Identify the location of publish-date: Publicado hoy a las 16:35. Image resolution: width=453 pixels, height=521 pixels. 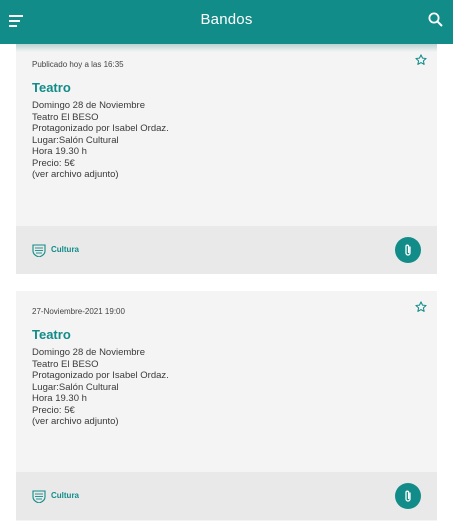
(78, 64).